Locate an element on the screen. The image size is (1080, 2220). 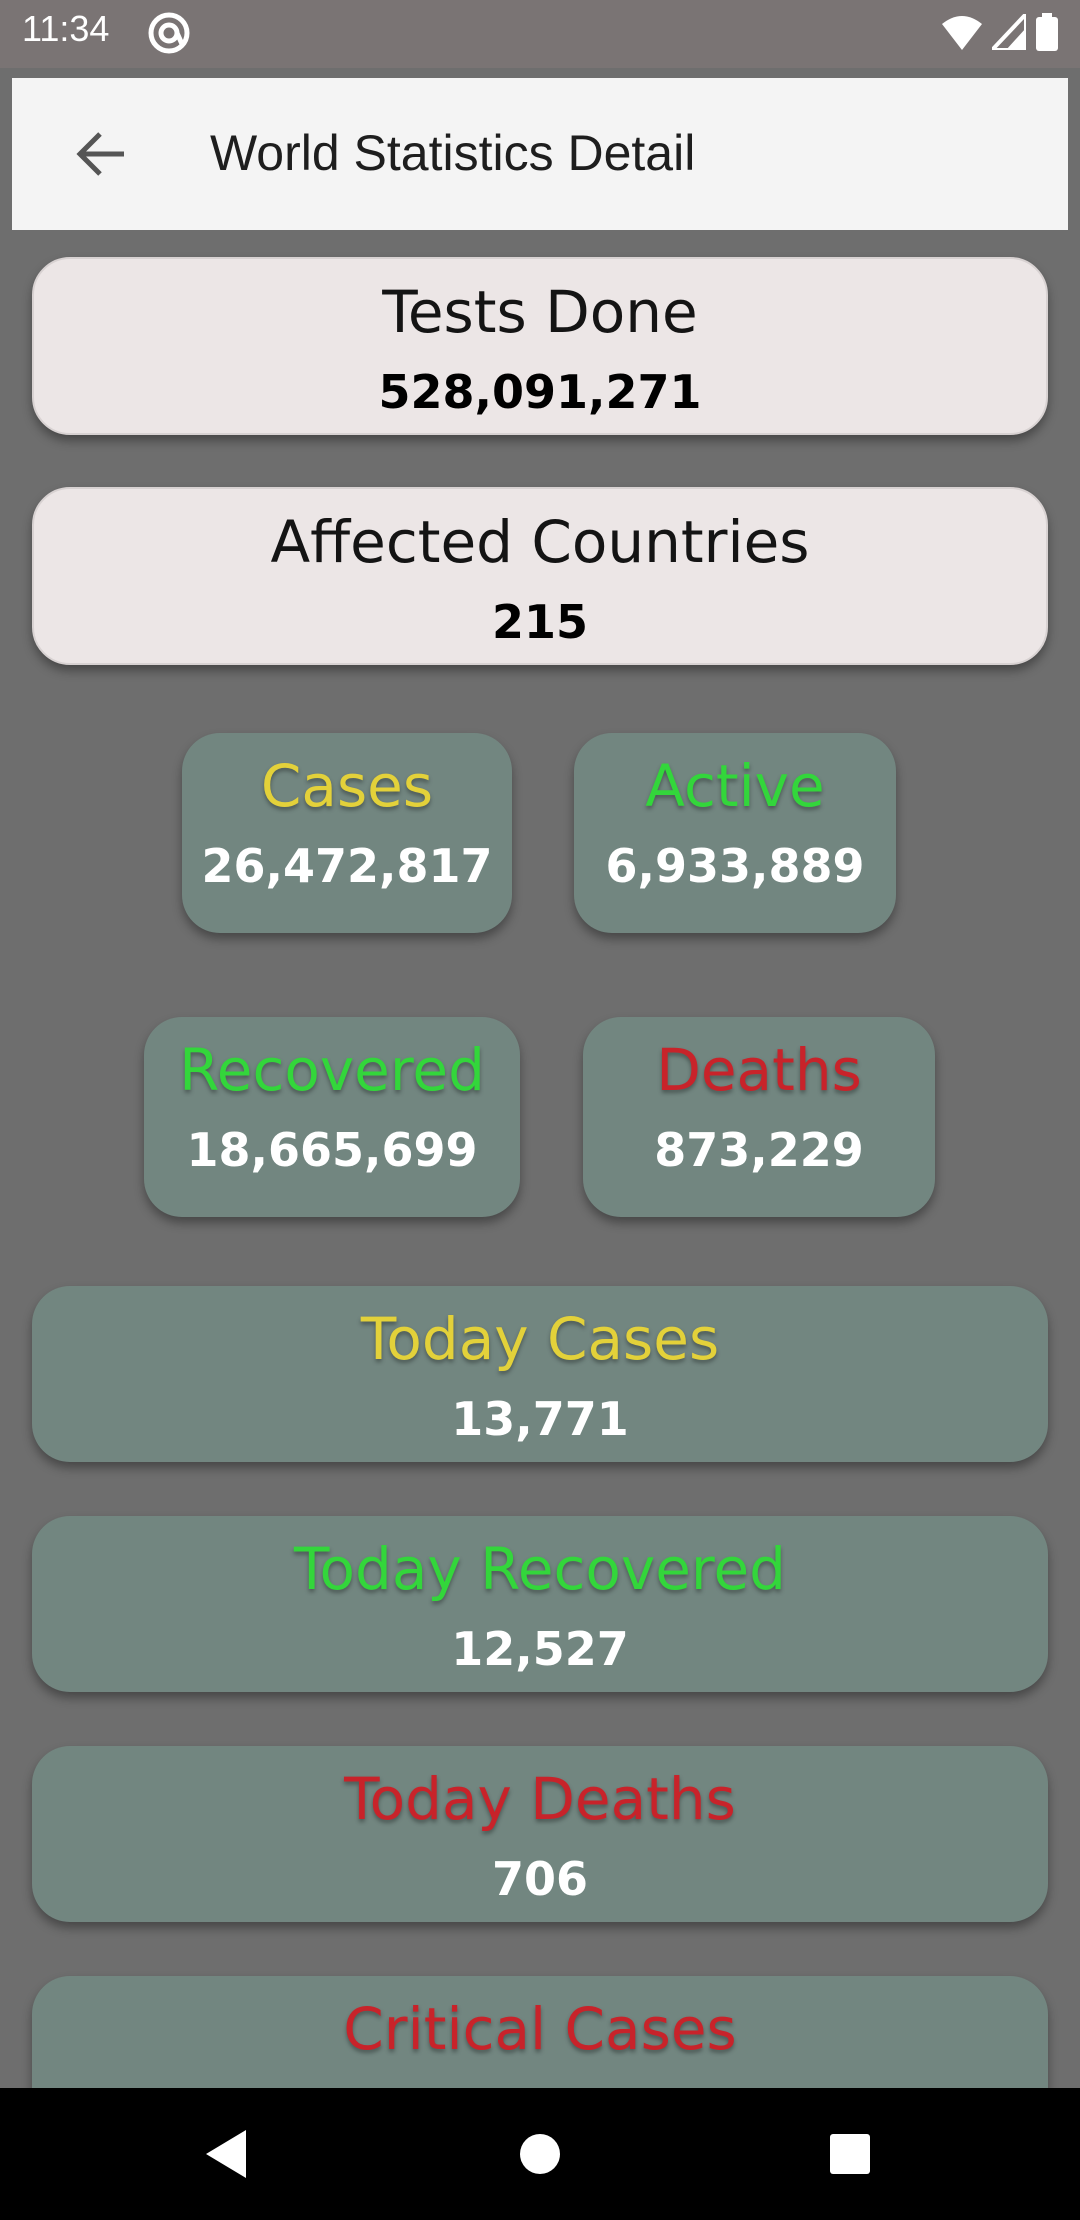
deaths-value: 873,229 is located at coordinates (759, 1150).